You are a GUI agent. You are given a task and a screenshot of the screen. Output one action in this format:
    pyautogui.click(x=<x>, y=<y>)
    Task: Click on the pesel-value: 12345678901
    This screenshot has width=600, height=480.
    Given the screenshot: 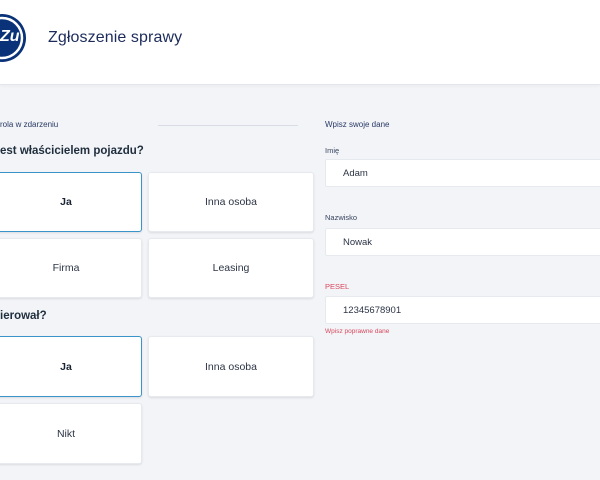 What is the action you would take?
    pyautogui.click(x=372, y=310)
    